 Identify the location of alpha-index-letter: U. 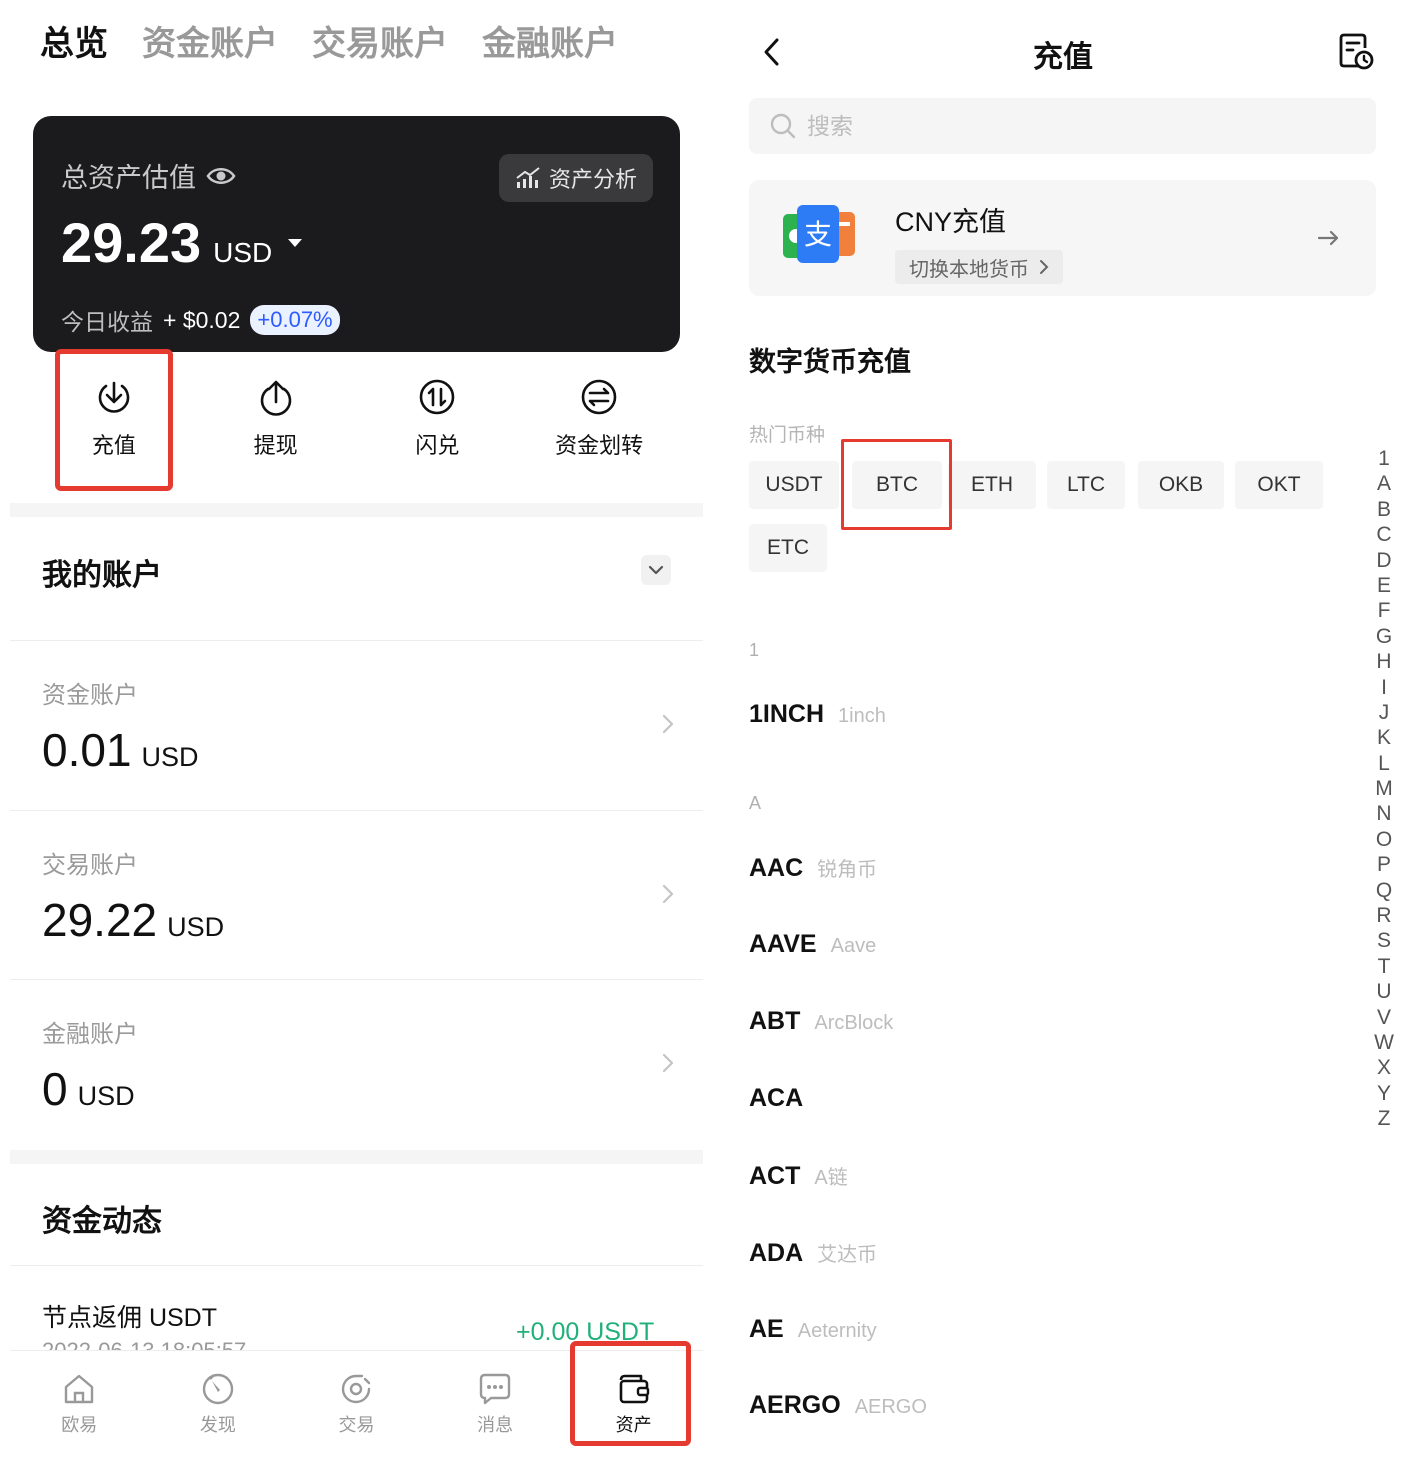
(1383, 991).